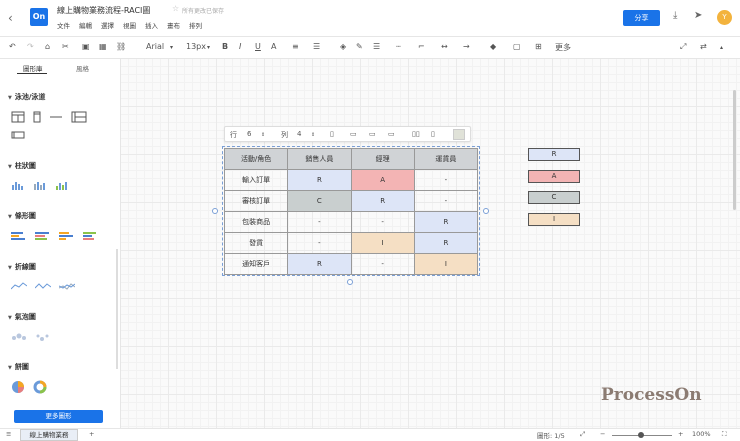 The width and height of the screenshot is (740, 441). I want to click on legend-c: C, so click(554, 197).